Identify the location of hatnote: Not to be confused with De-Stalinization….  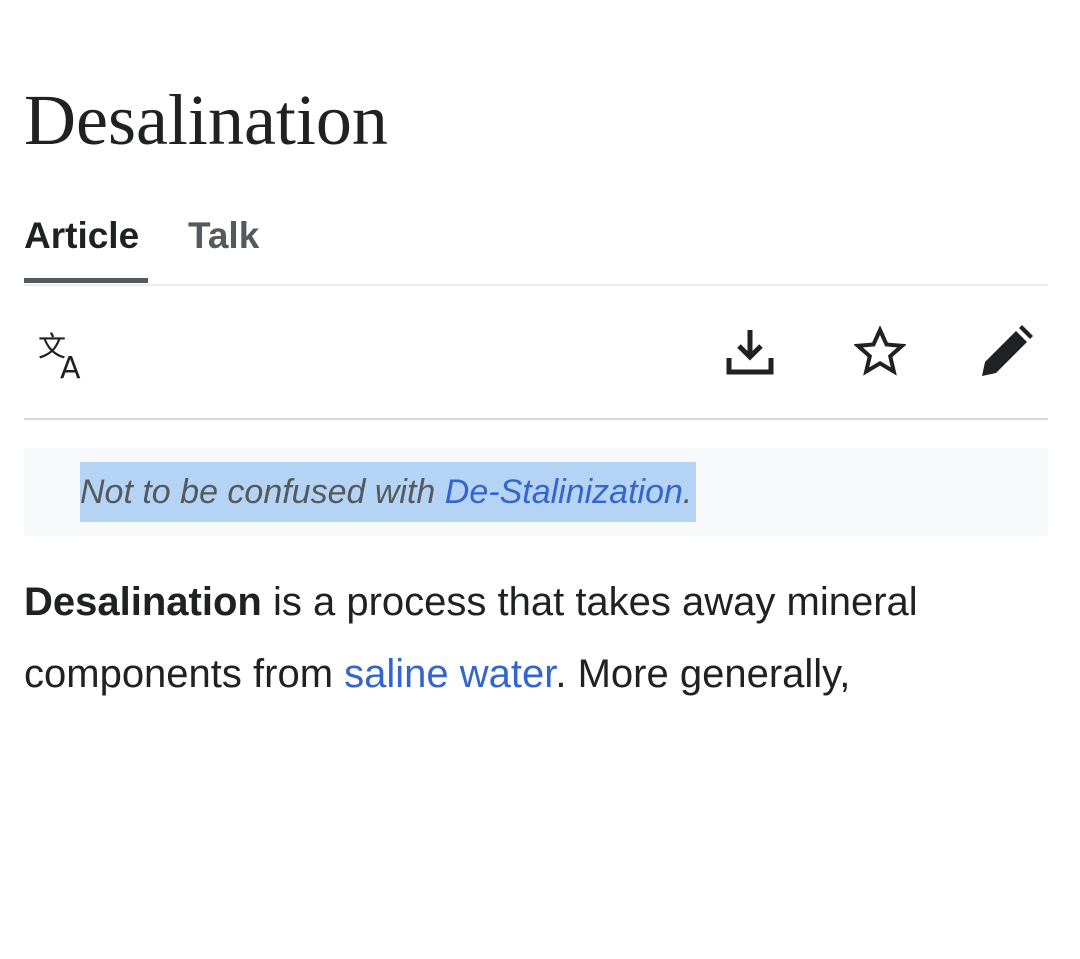
(536, 492).